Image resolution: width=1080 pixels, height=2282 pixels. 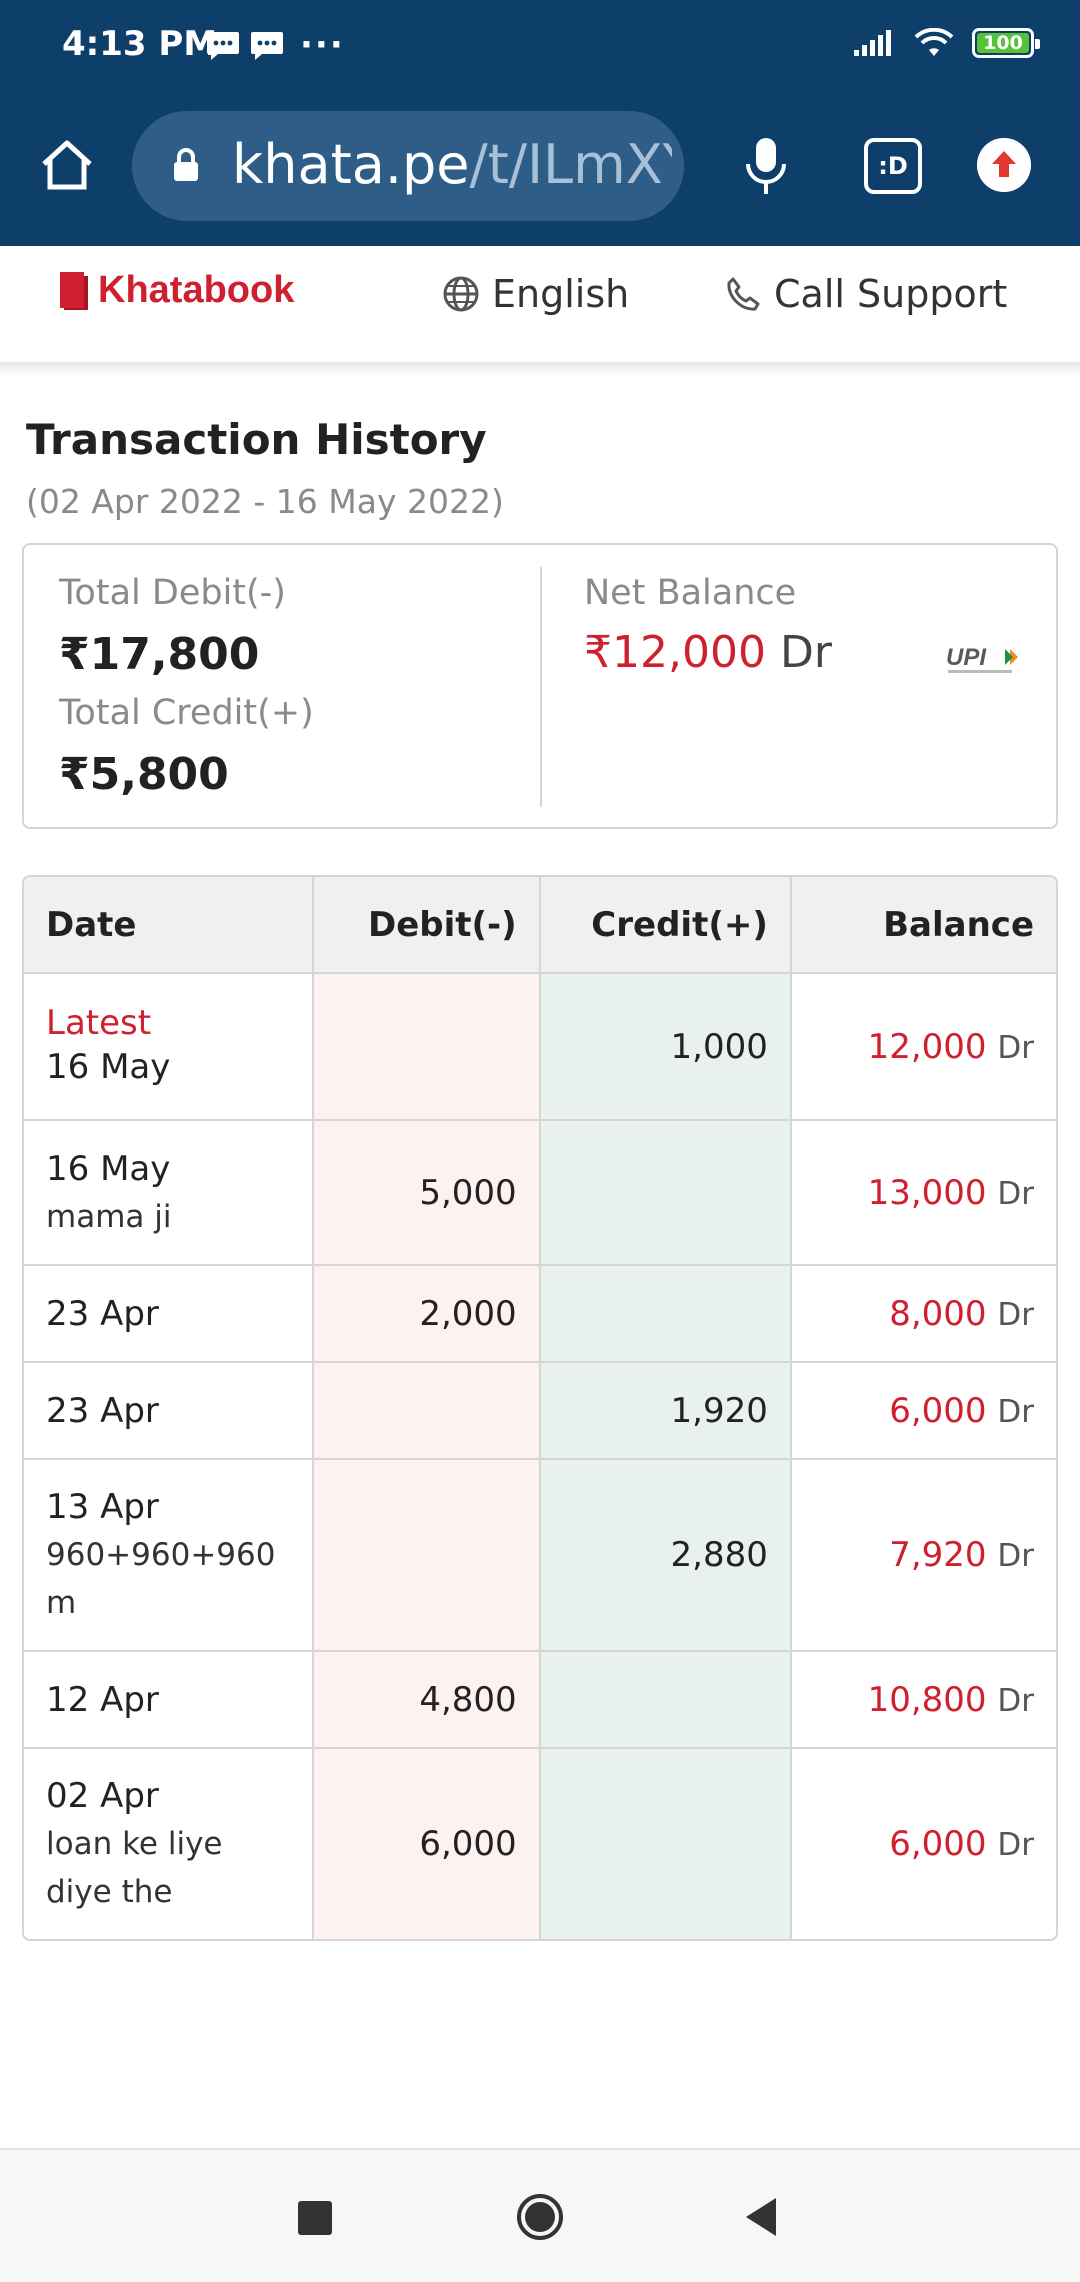 What do you see at coordinates (322, 45) in the screenshot?
I see `more-notifications-icon: ···` at bounding box center [322, 45].